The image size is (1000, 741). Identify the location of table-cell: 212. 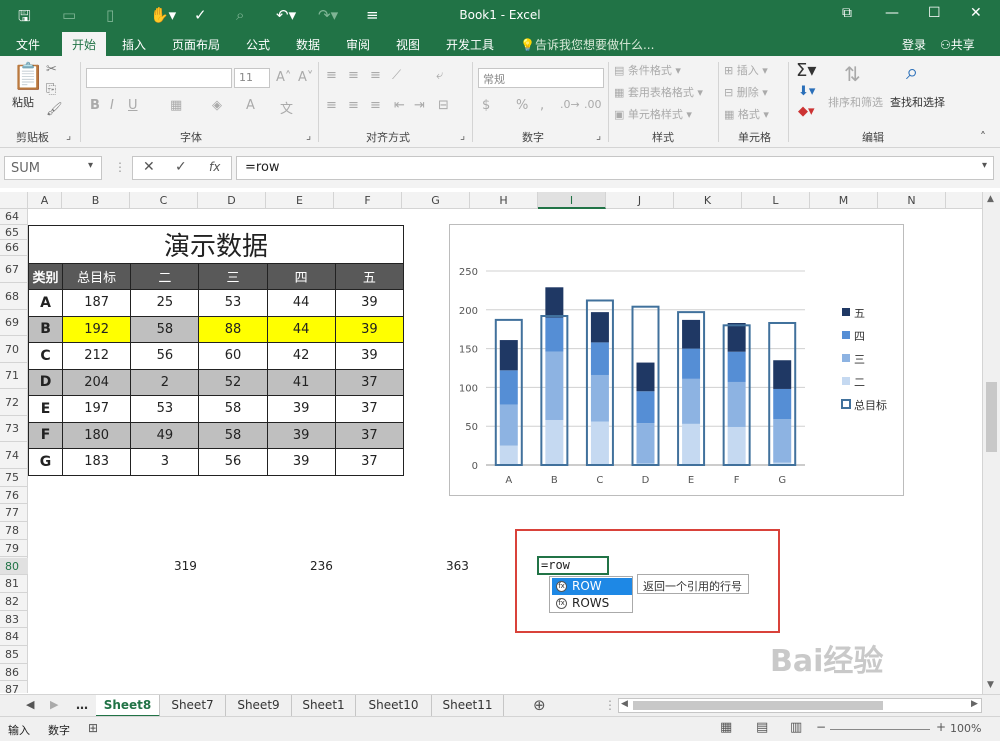
(97, 356).